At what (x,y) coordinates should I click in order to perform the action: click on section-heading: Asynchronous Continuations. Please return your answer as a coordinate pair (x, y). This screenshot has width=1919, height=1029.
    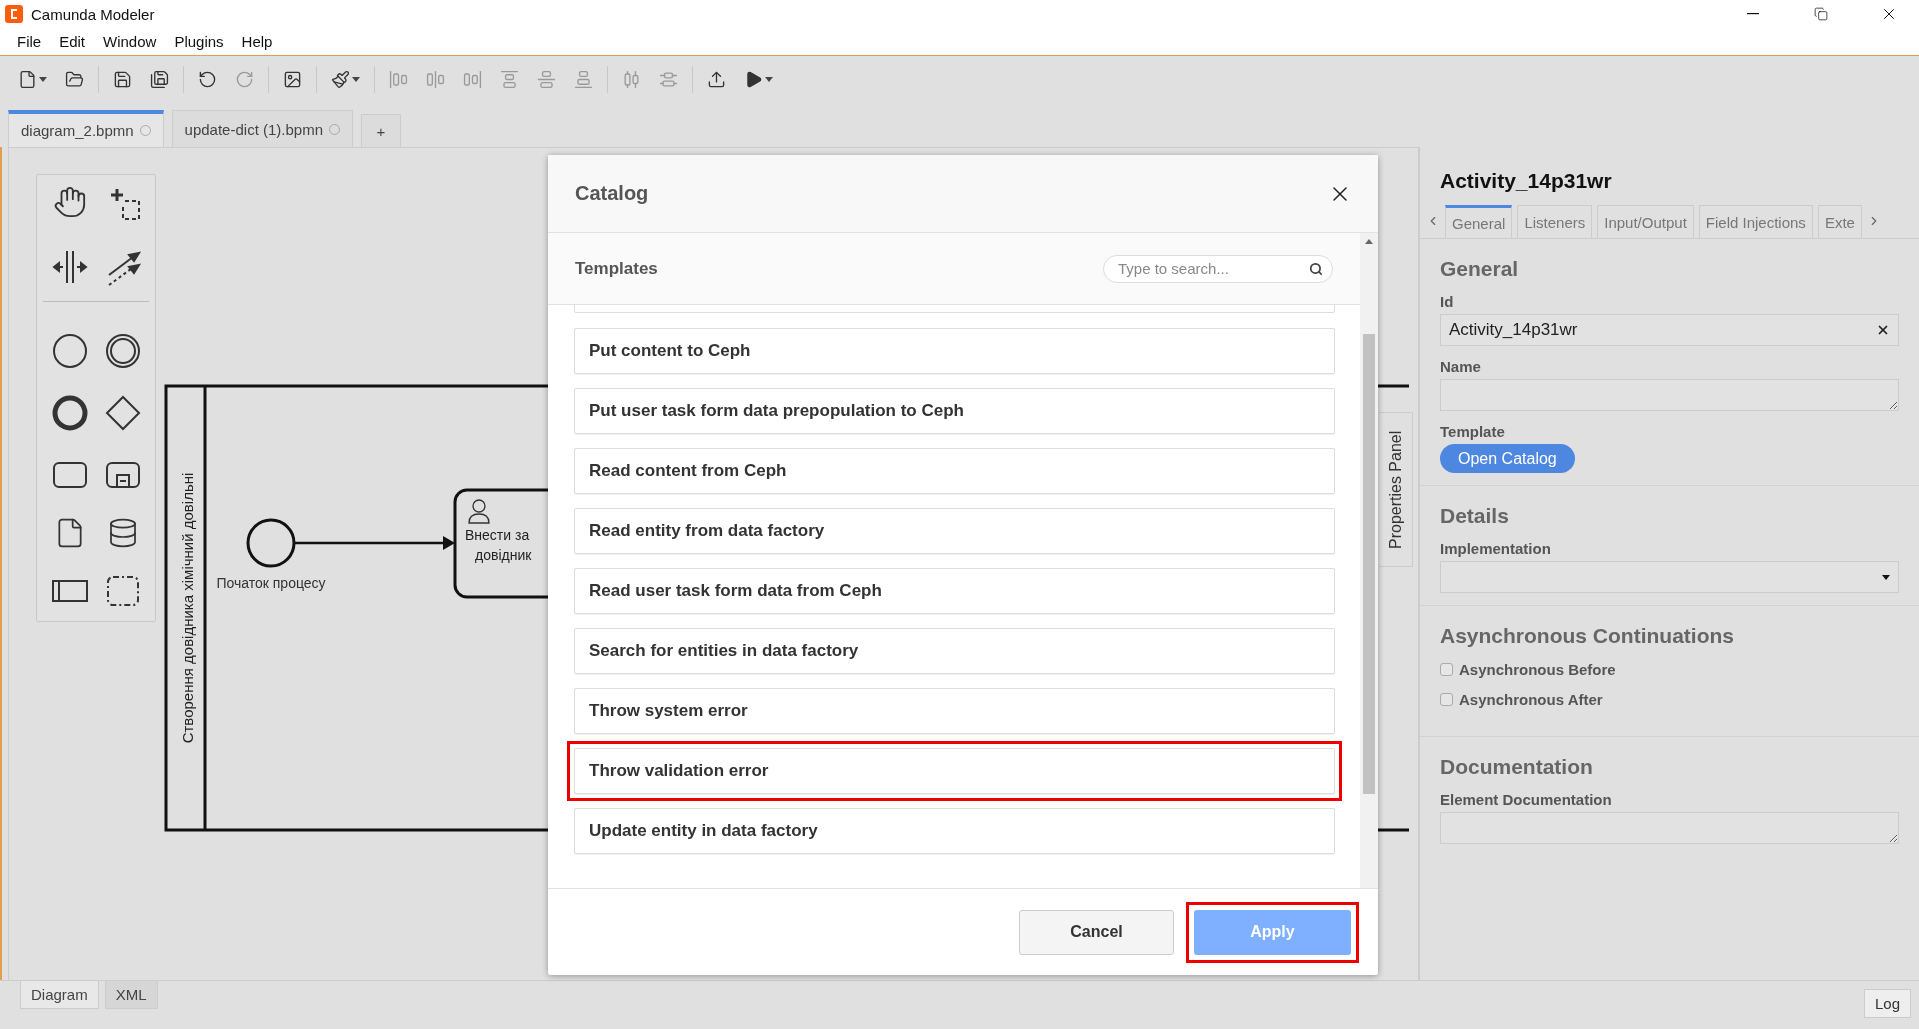
    Looking at the image, I should click on (1587, 636).